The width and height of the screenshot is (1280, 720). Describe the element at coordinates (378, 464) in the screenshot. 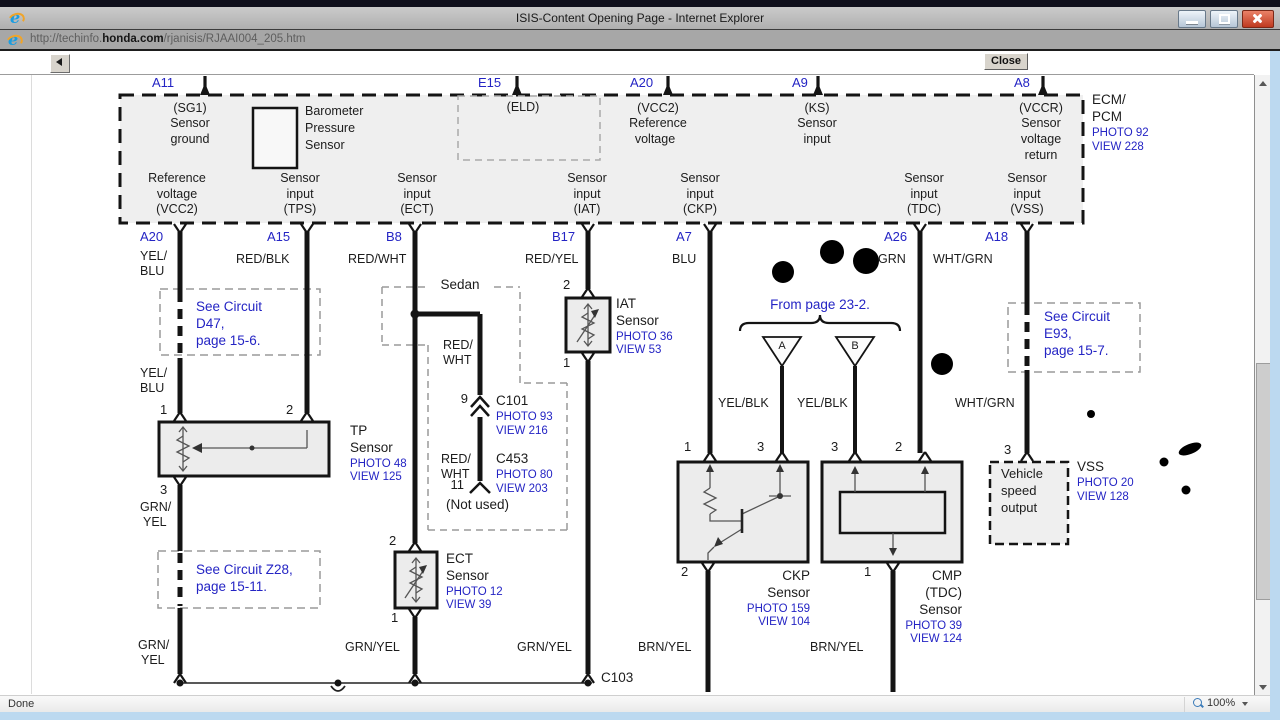

I see `photo-48-link: PHOTO 48` at that location.